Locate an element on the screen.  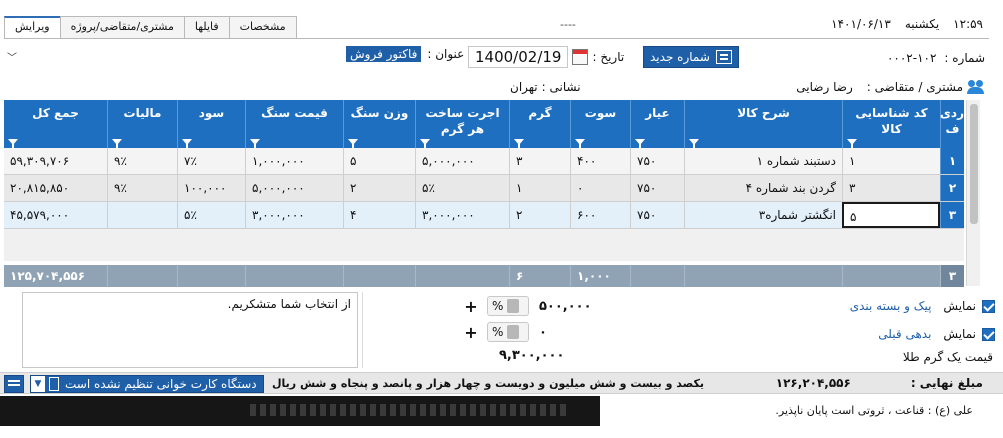
show-packaging-checkbox is located at coordinates (988, 306).